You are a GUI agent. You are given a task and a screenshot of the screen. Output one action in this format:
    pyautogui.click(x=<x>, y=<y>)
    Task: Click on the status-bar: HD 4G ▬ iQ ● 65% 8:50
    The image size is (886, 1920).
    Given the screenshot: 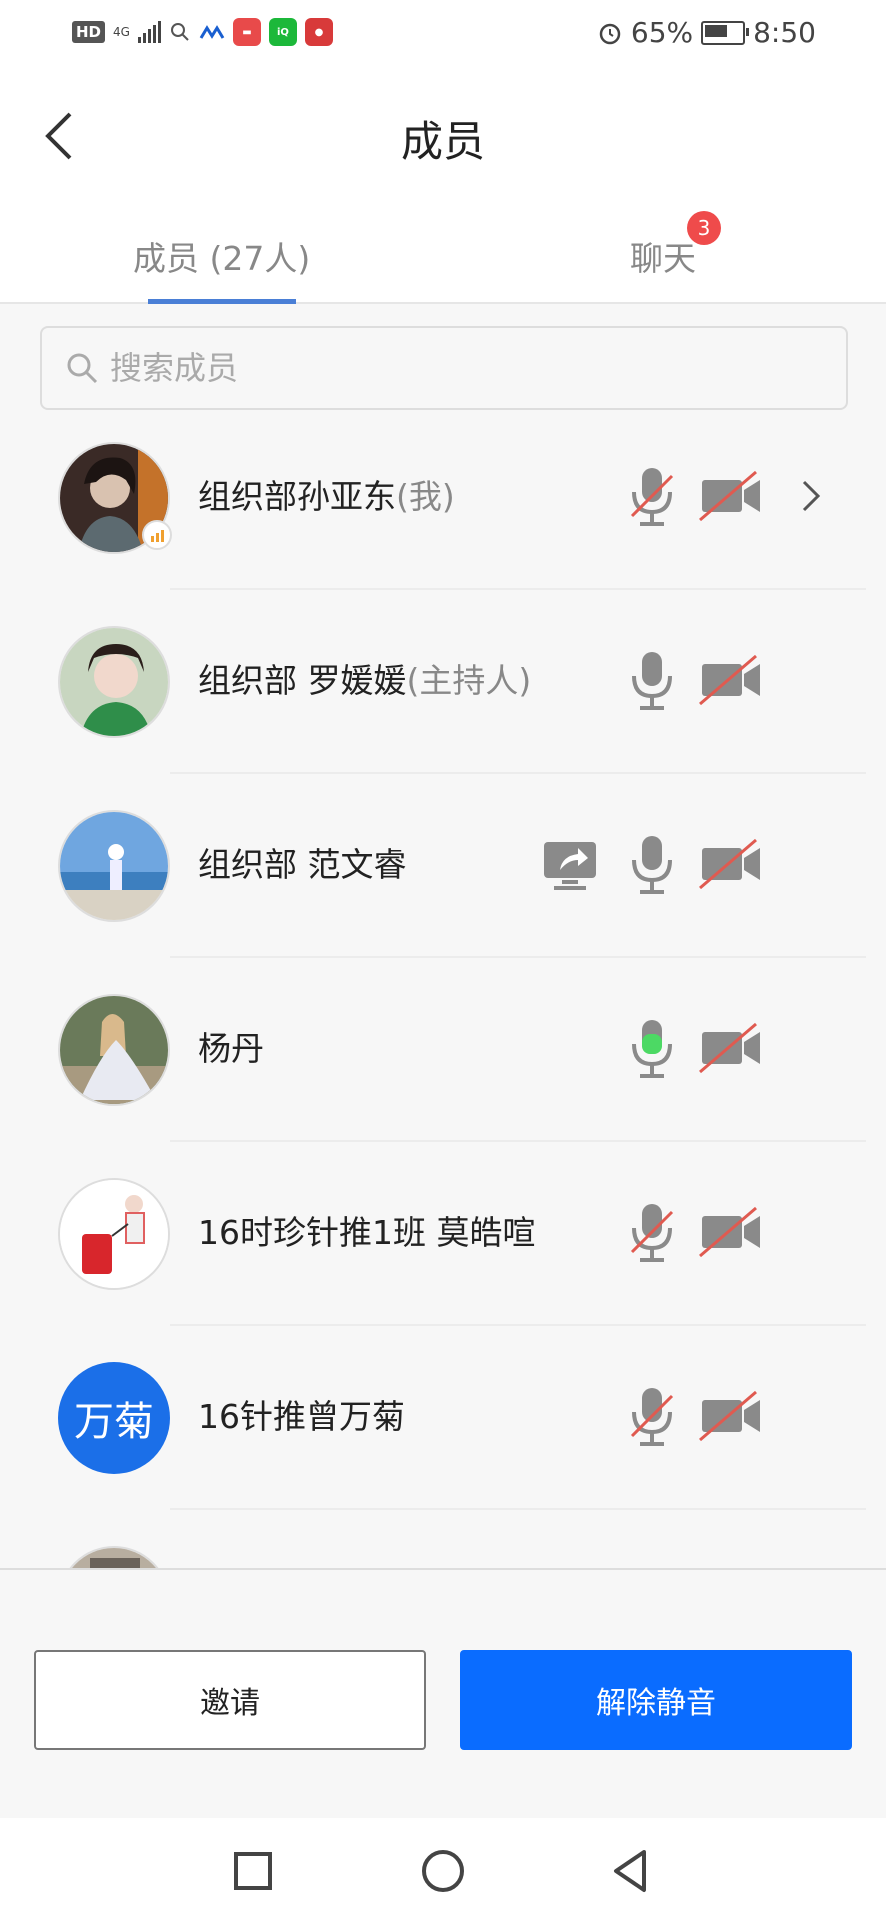 What is the action you would take?
    pyautogui.click(x=443, y=33)
    